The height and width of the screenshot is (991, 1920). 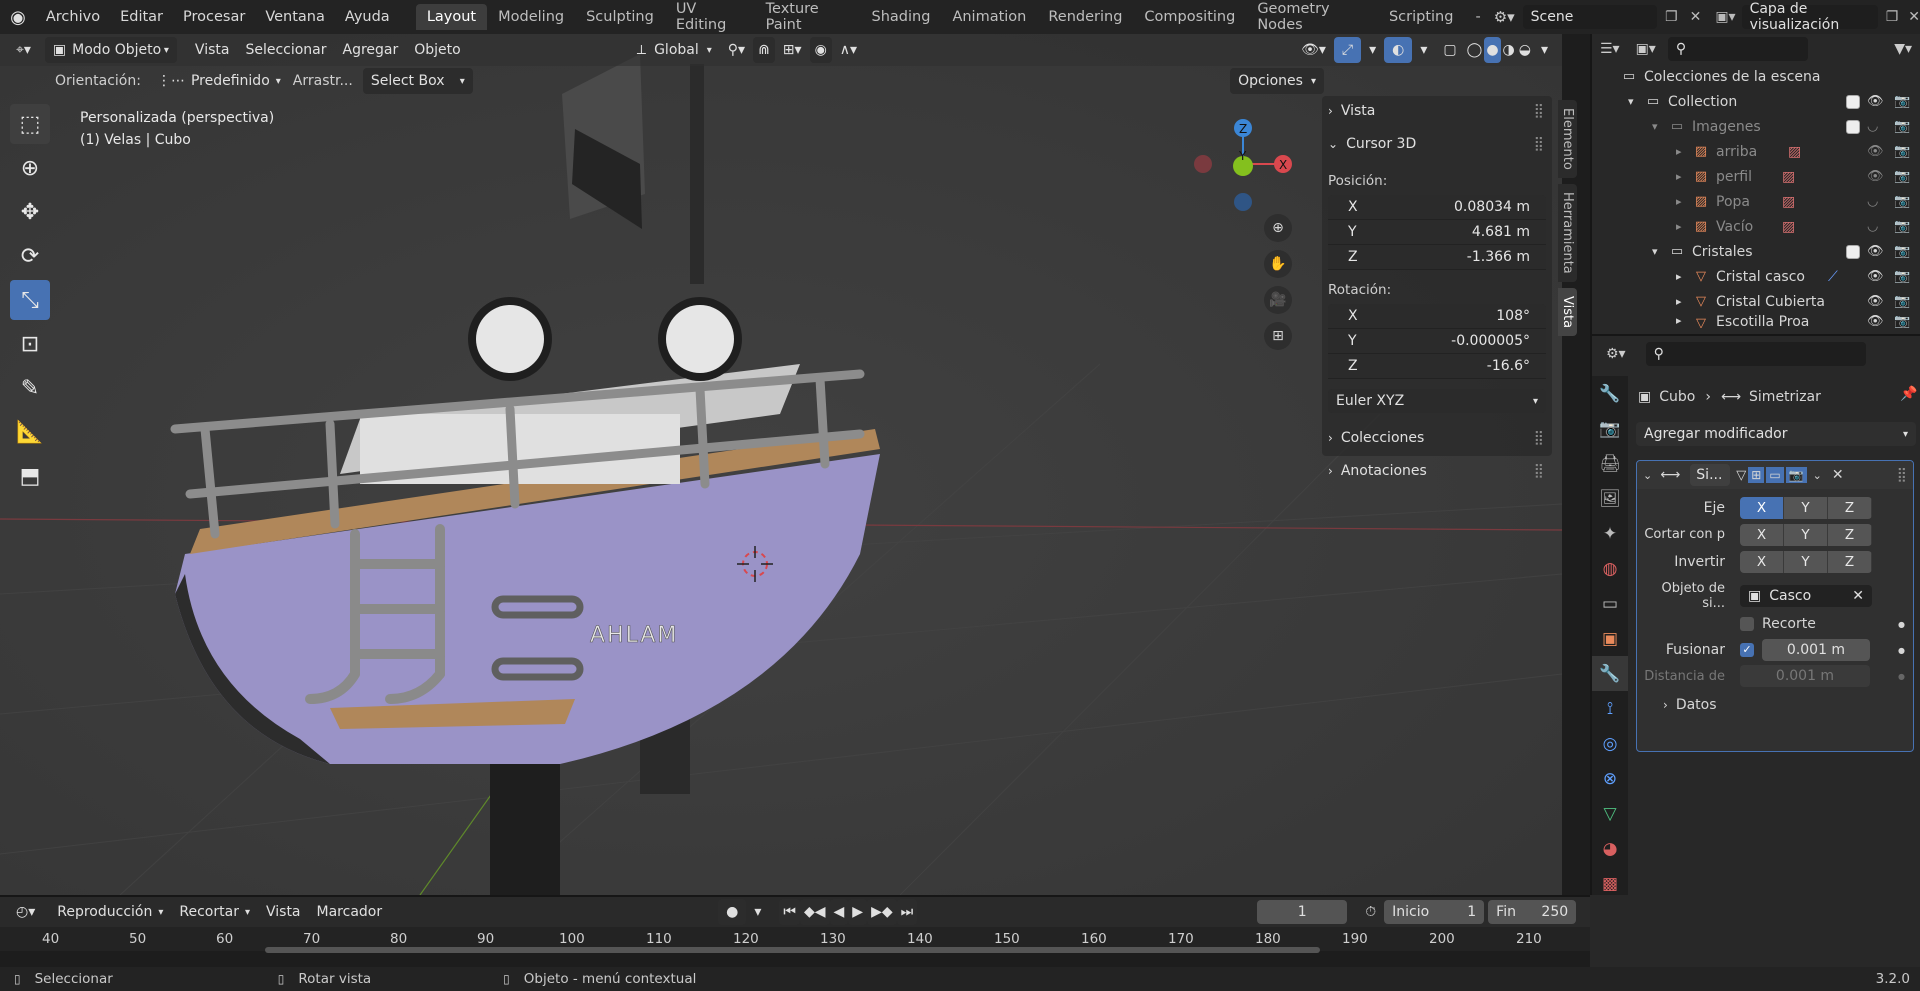 I want to click on on-cage-icon: ▽, so click(x=1741, y=475).